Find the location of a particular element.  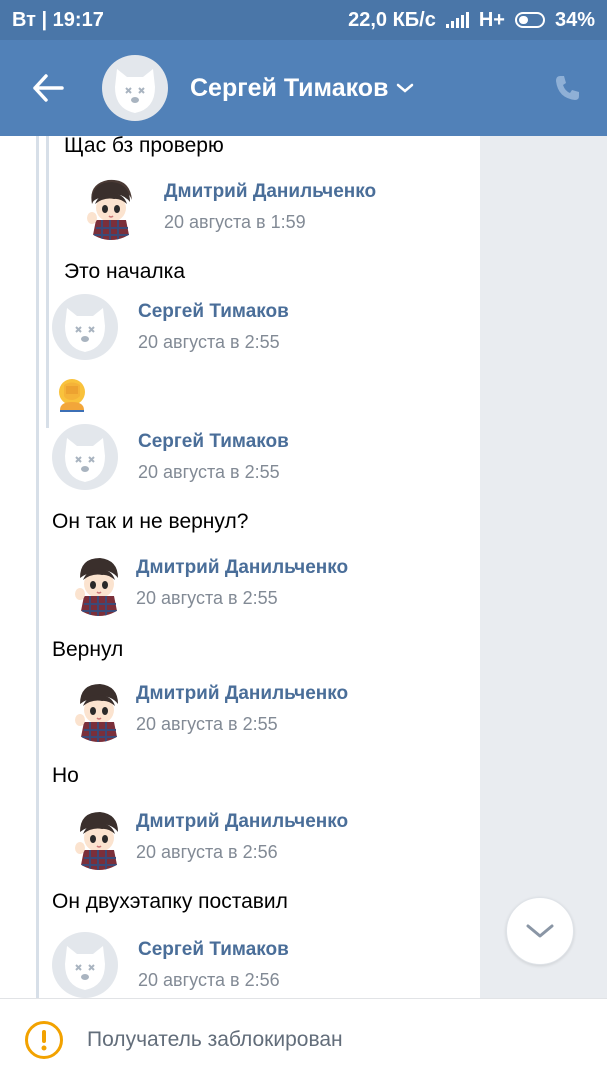

header-avatar is located at coordinates (135, 88).